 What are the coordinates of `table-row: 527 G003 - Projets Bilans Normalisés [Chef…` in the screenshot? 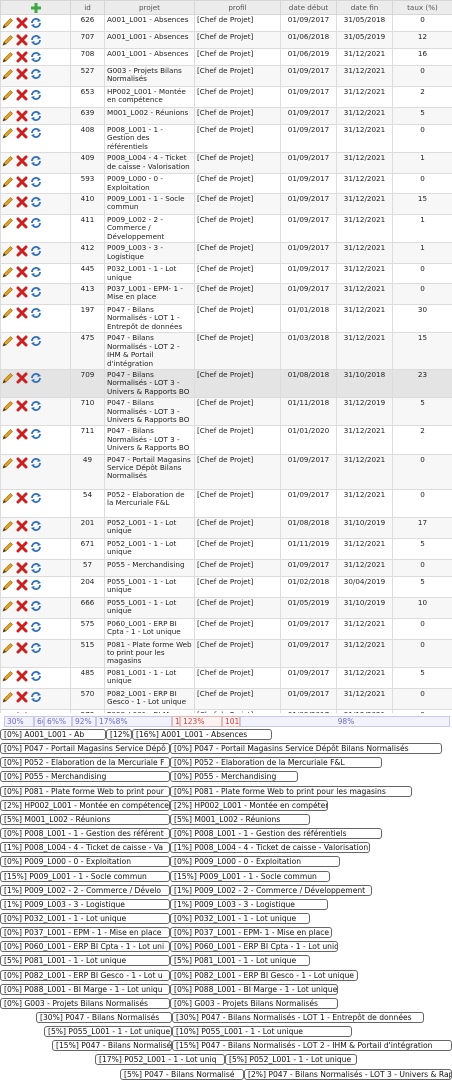 It's located at (226, 76).